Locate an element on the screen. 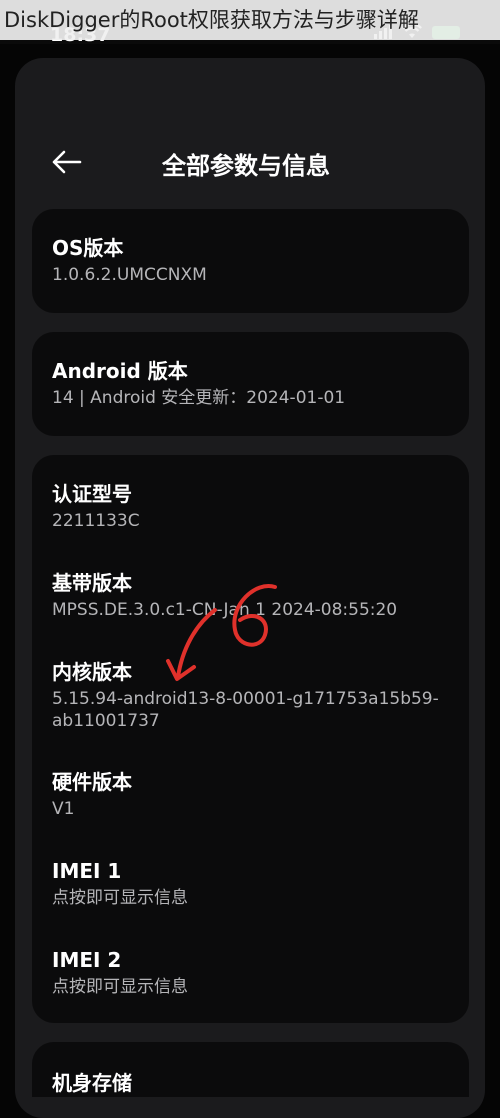 The image size is (500, 1118). hardware-value: V1 is located at coordinates (63, 809).